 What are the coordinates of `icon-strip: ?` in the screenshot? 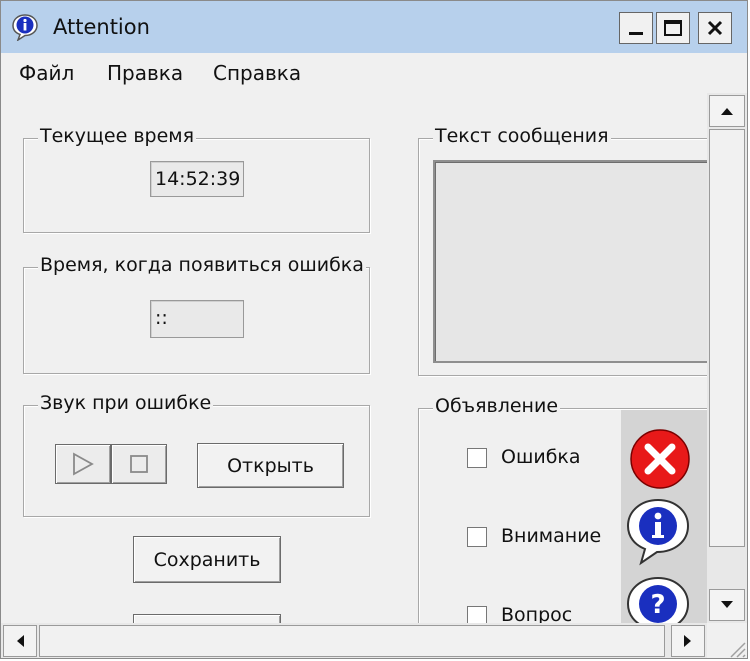 It's located at (664, 516).